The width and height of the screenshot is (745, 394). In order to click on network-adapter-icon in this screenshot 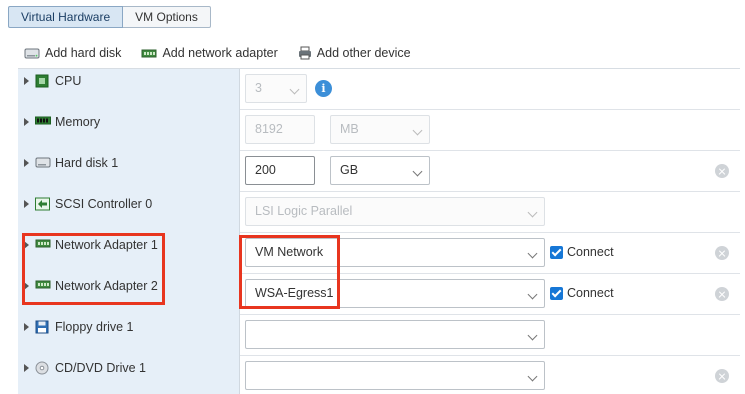, I will do `click(149, 53)`.